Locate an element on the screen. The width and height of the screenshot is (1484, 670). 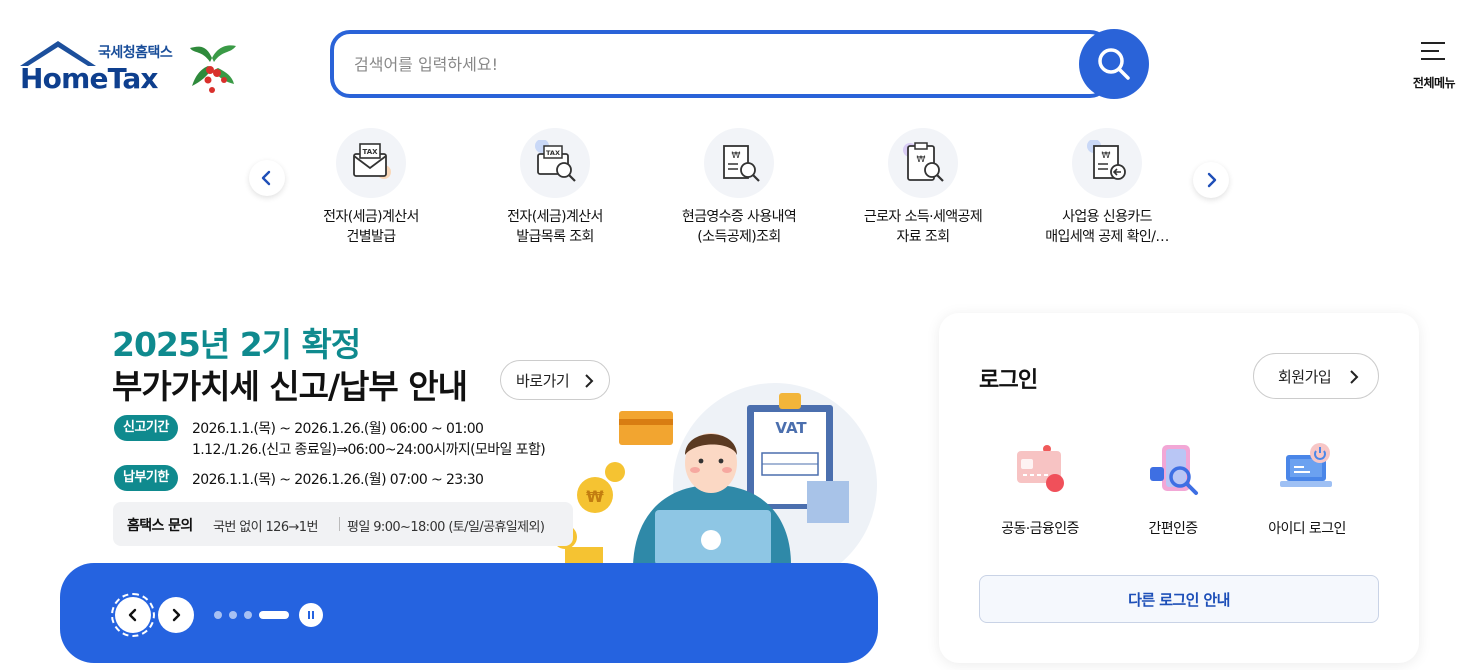
certificate-login-option: 공동·금융인증 is located at coordinates (1040, 490).